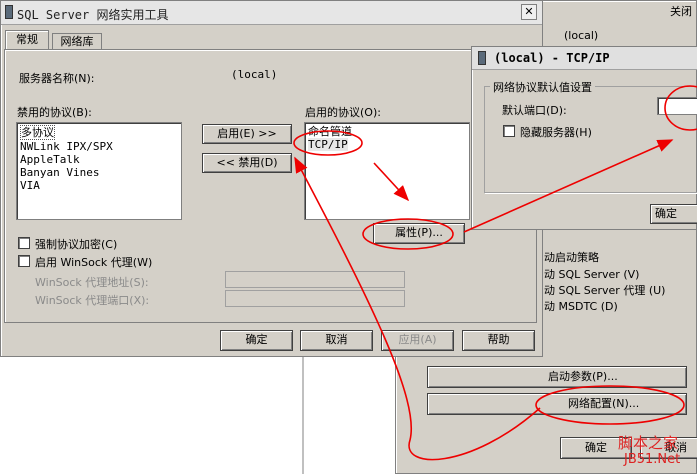 Image resolution: width=697 pixels, height=474 pixels. What do you see at coordinates (568, 186) in the screenshot?
I see `arrow-to-port` at bounding box center [568, 186].